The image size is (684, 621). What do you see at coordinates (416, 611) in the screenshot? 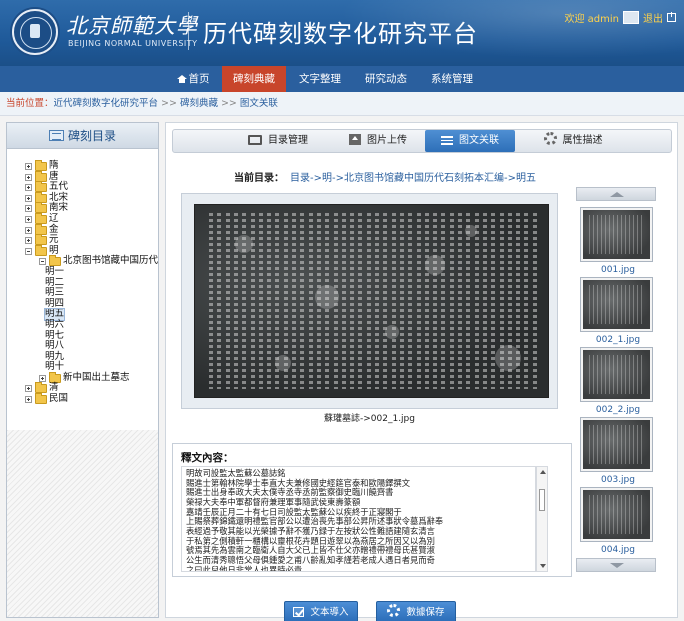
I see `save-data-button: 數據保存` at bounding box center [416, 611].